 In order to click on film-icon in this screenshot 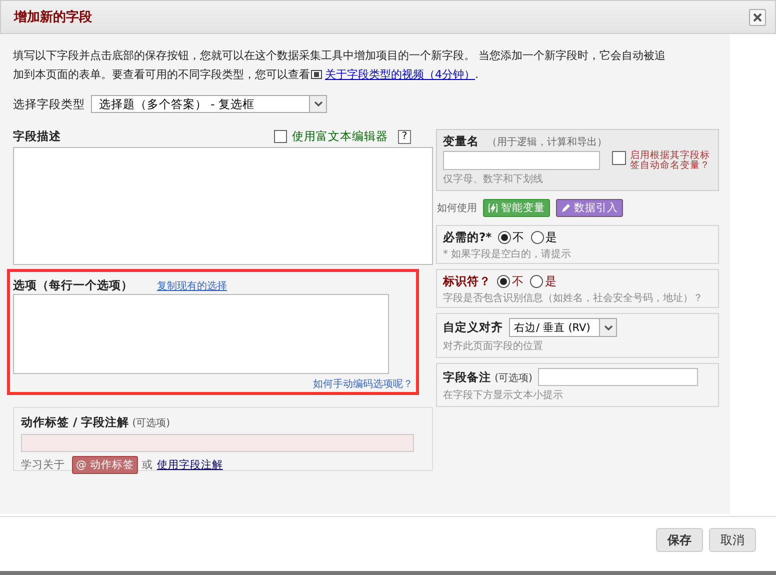, I will do `click(316, 74)`.